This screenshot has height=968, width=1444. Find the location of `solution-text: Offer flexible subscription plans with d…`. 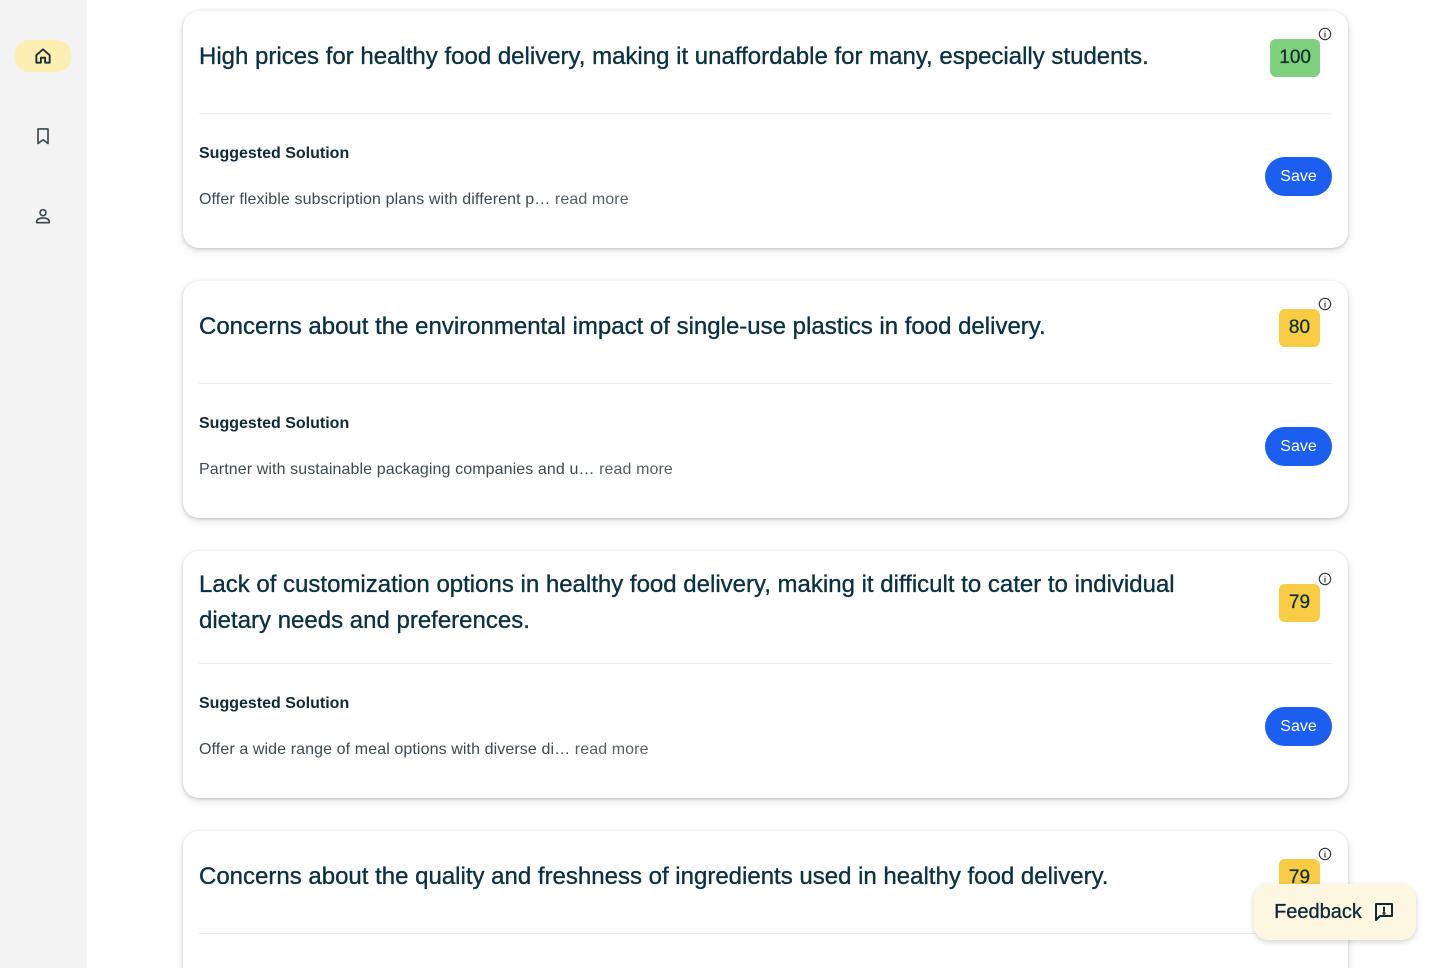

solution-text: Offer flexible subscription plans with d… is located at coordinates (414, 200).